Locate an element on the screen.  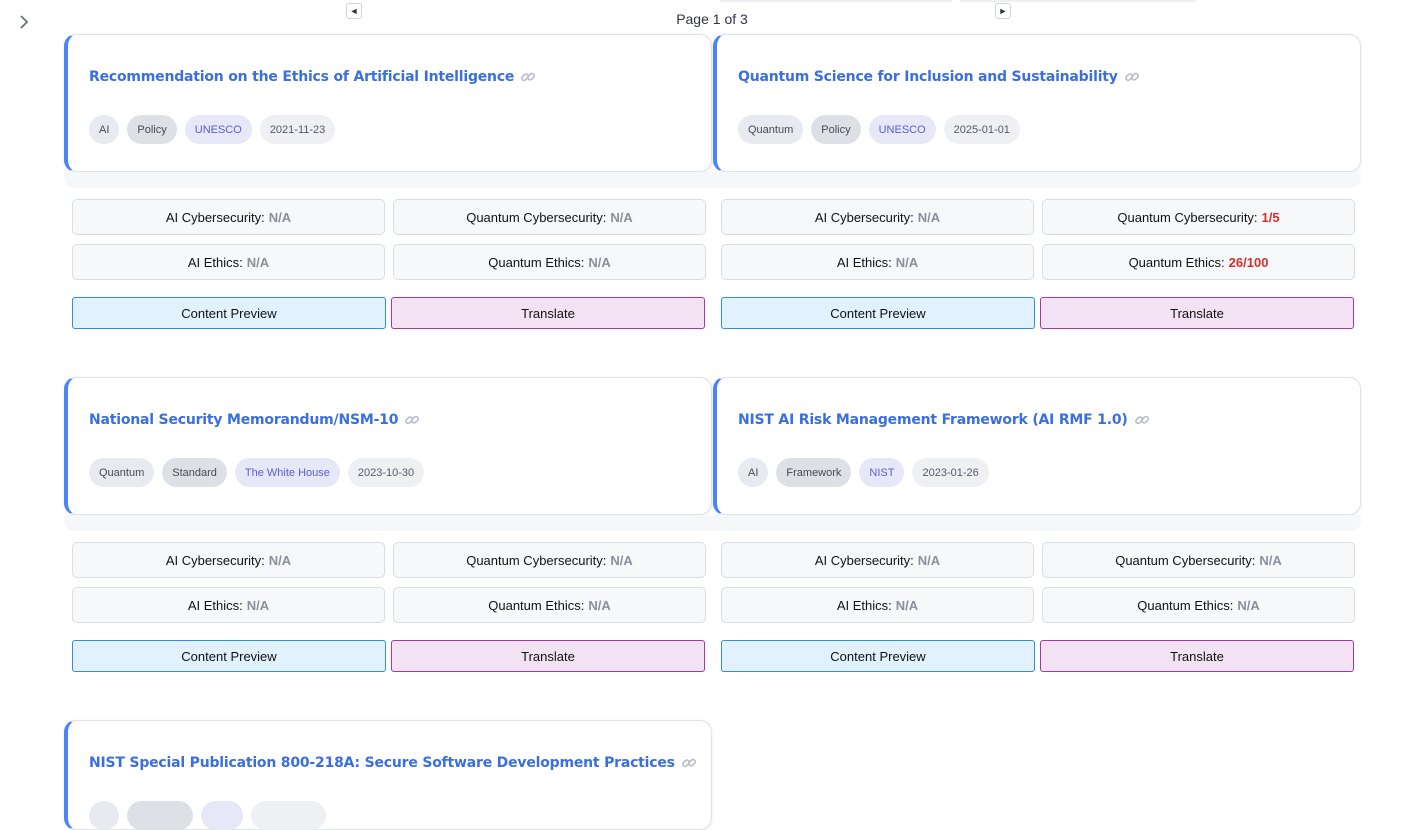
date-tag: 2025-01-01 is located at coordinates (981, 129).